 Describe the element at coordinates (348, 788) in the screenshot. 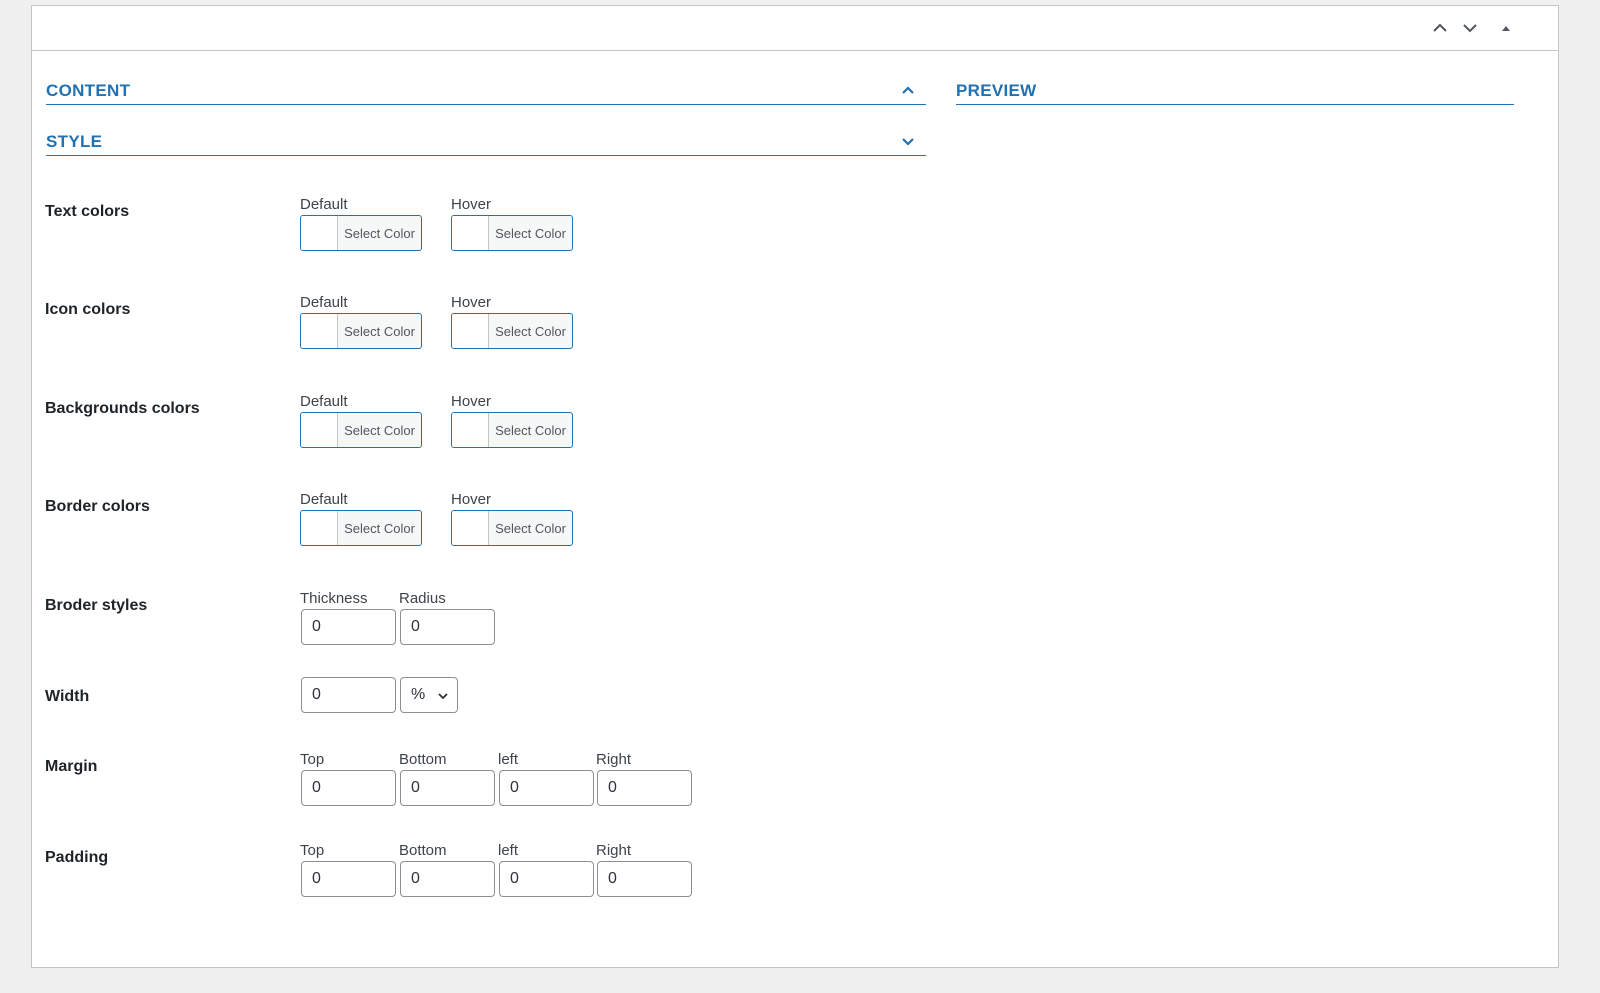

I see `margin-top-input` at that location.